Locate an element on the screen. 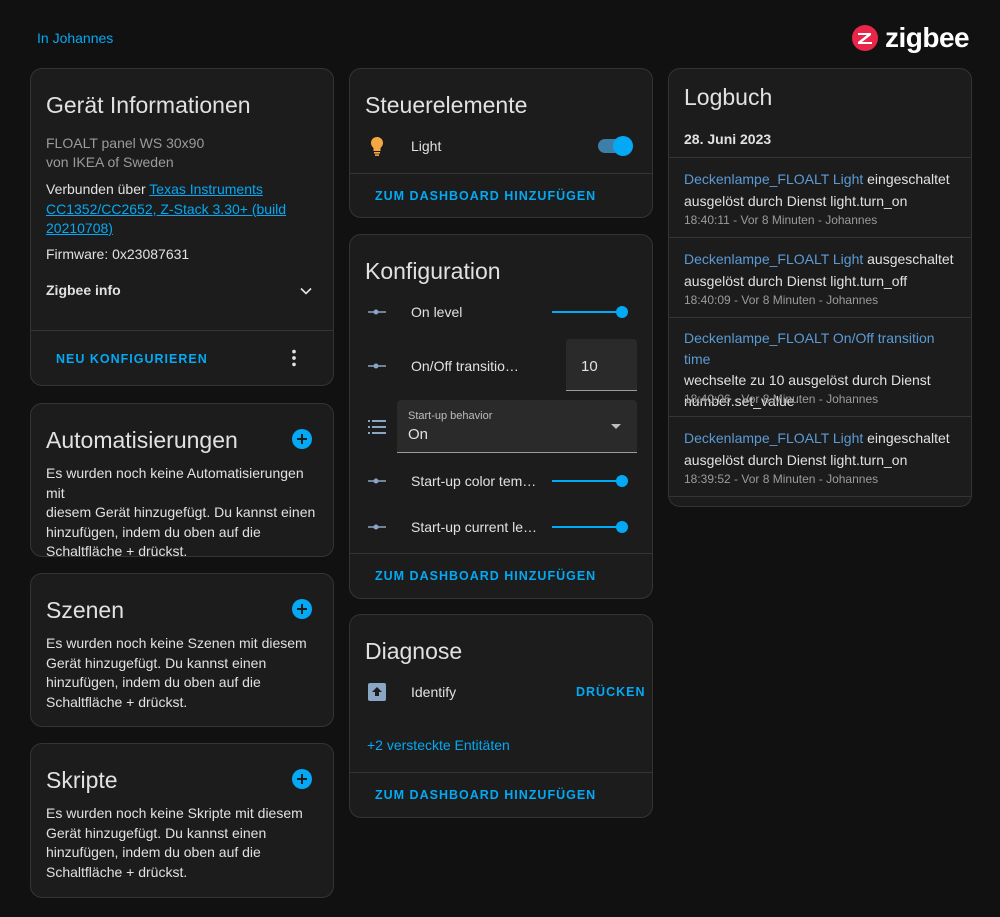 This screenshot has height=917, width=1000. logbook-date: 28. Juni 2023 is located at coordinates (728, 139).